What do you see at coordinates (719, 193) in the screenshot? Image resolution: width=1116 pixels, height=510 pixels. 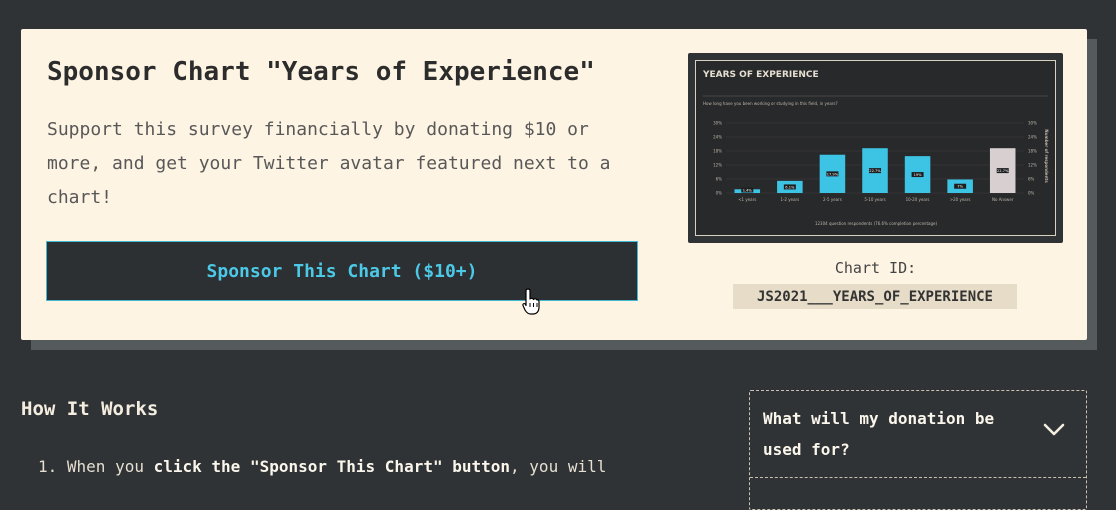 I see `thumb-y-tick-left: 0%` at bounding box center [719, 193].